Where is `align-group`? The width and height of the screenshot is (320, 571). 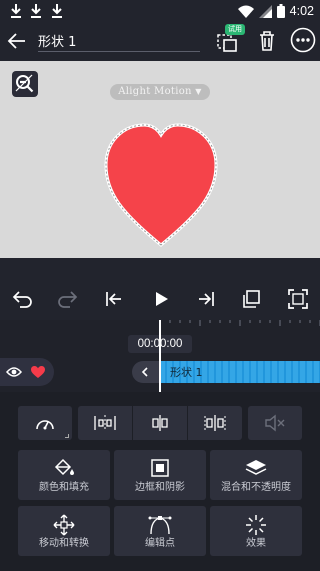
align-group is located at coordinates (160, 423).